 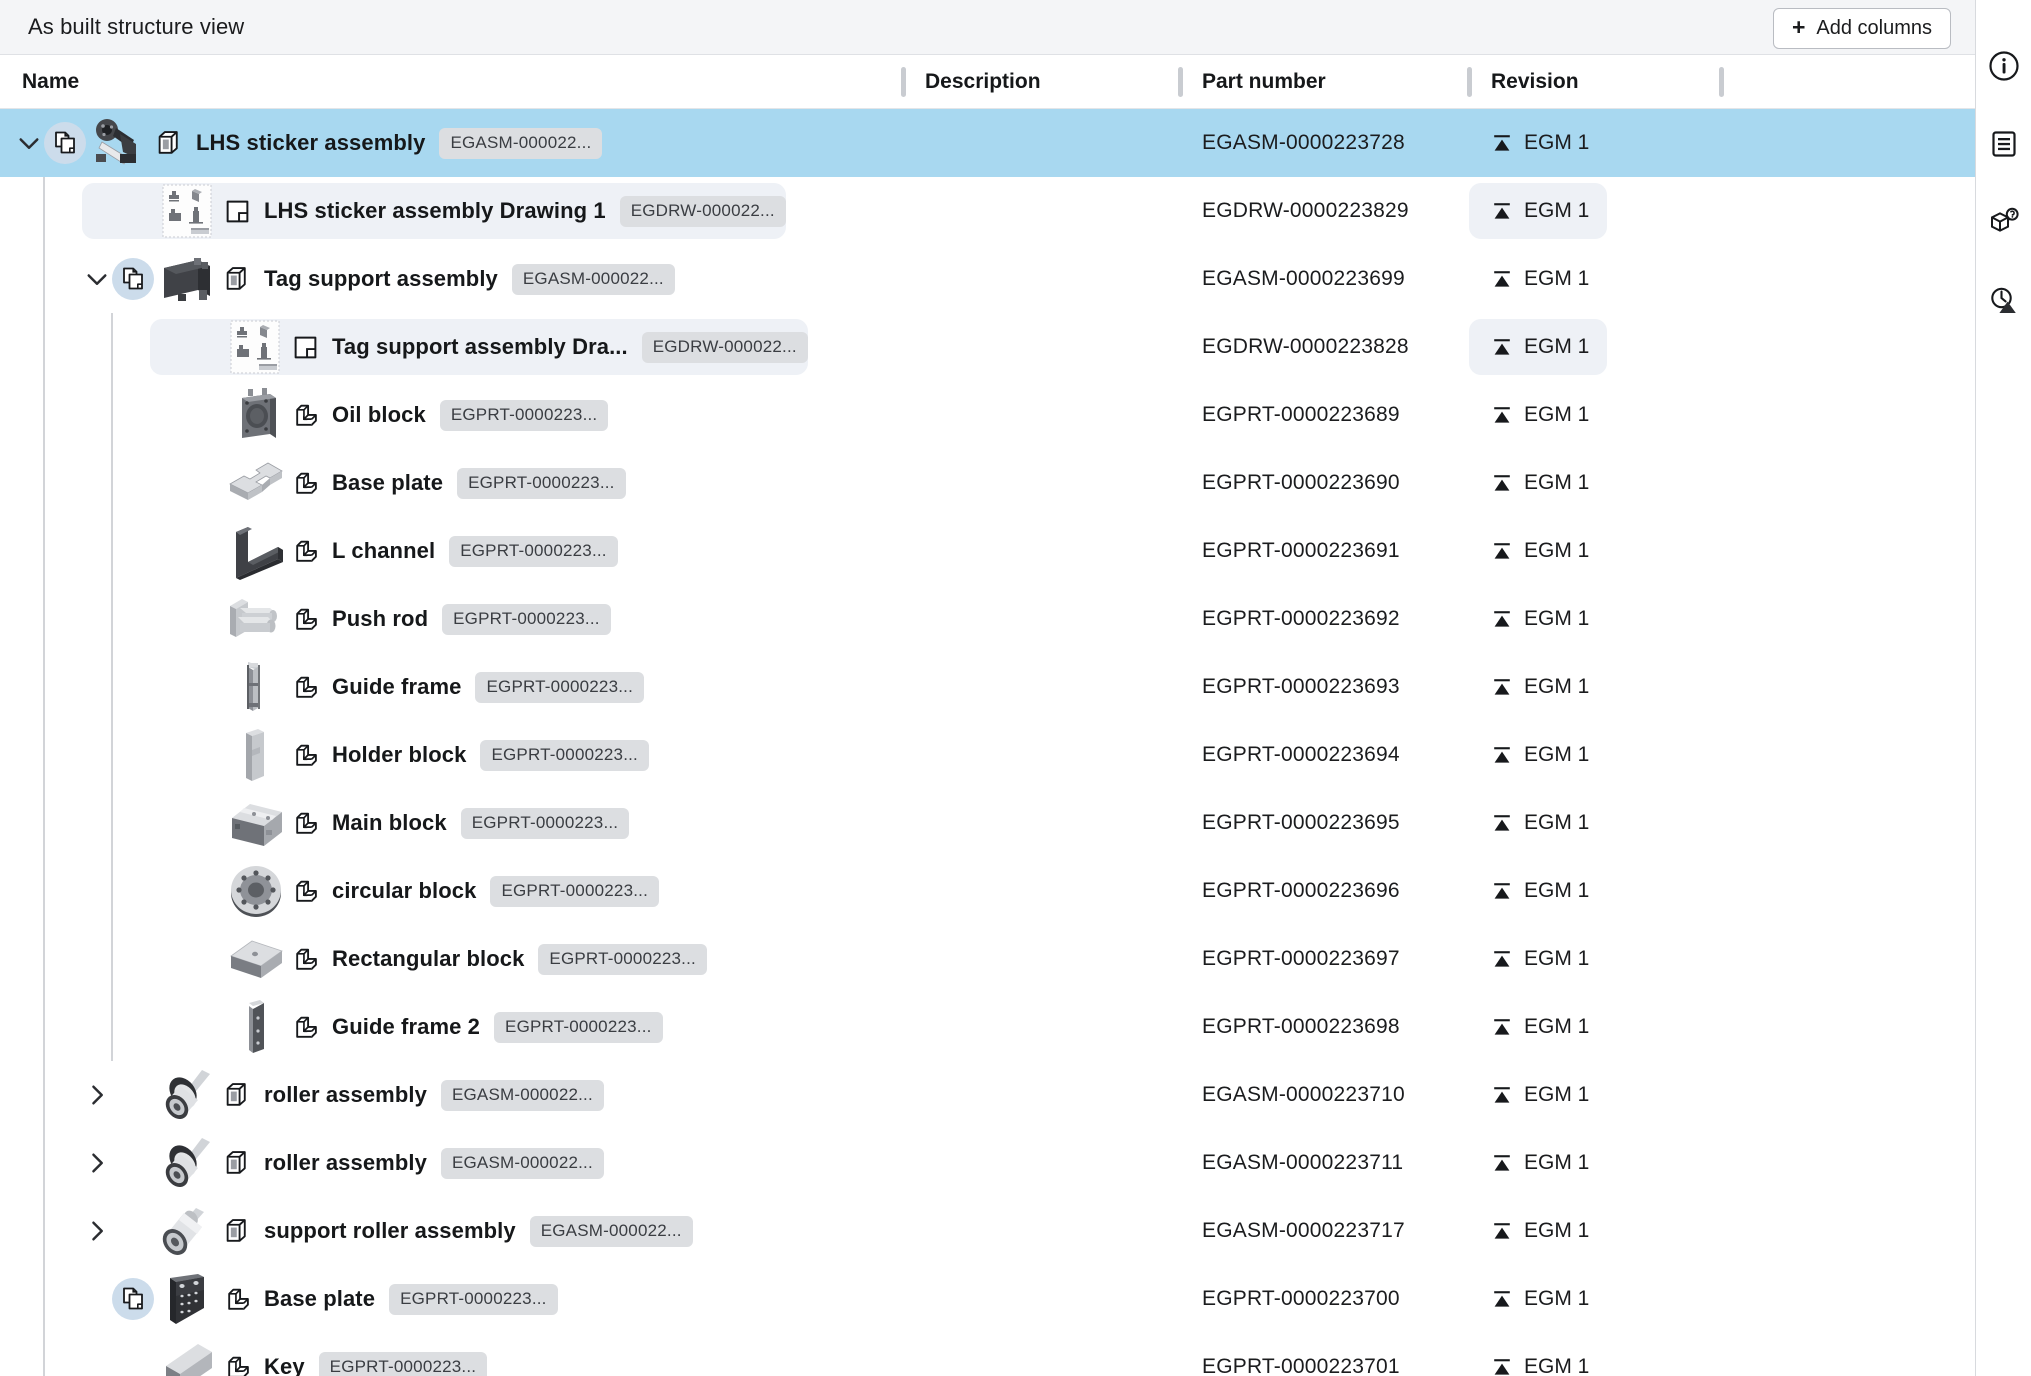 I want to click on details-panel-button, so click(x=2004, y=66).